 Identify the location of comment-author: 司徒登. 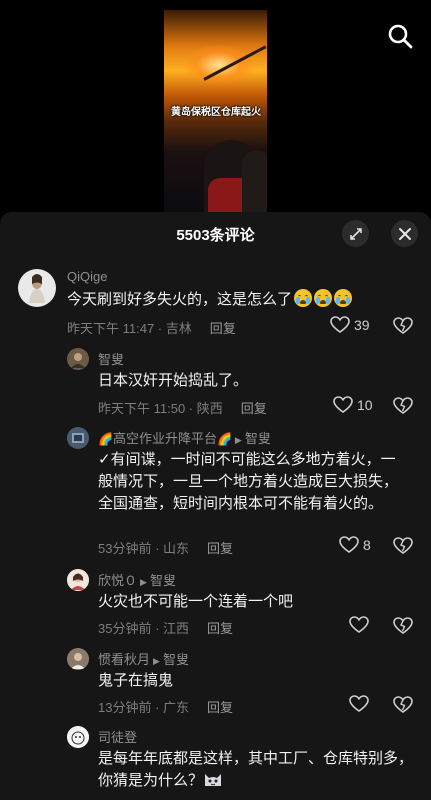
(117, 736).